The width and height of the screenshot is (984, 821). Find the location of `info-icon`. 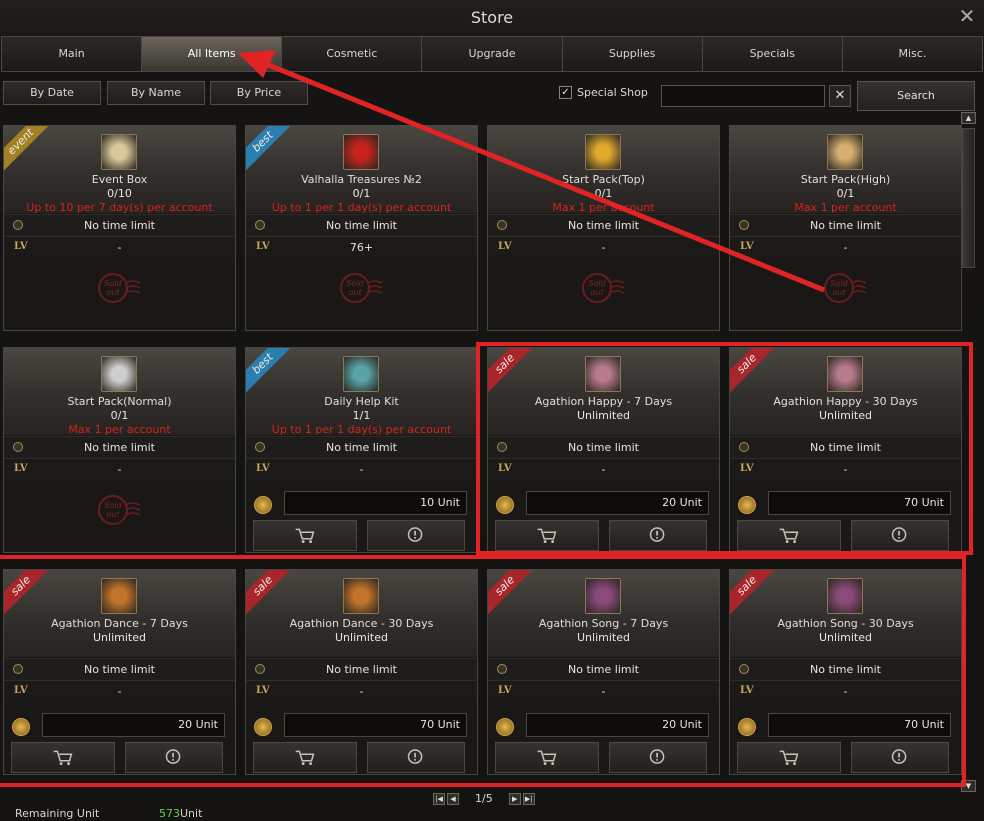

info-icon is located at coordinates (415, 534).